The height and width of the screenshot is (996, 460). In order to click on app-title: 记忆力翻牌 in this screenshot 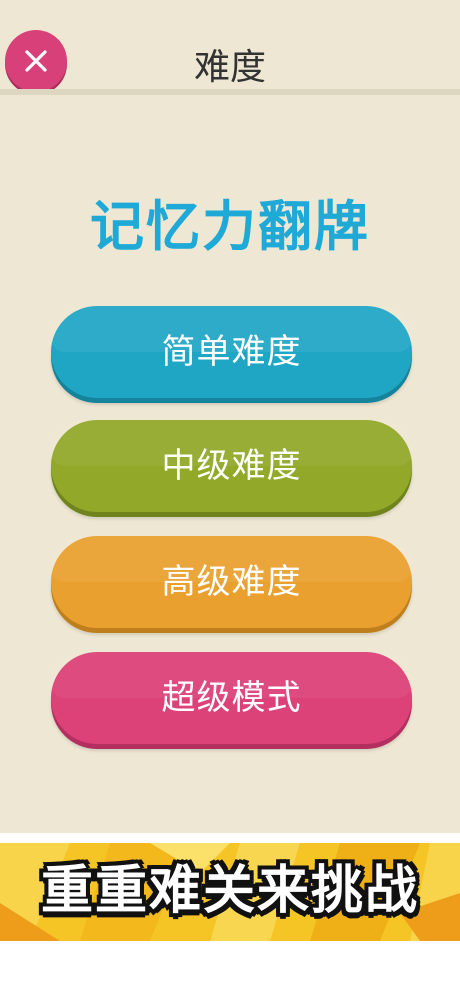, I will do `click(230, 226)`.